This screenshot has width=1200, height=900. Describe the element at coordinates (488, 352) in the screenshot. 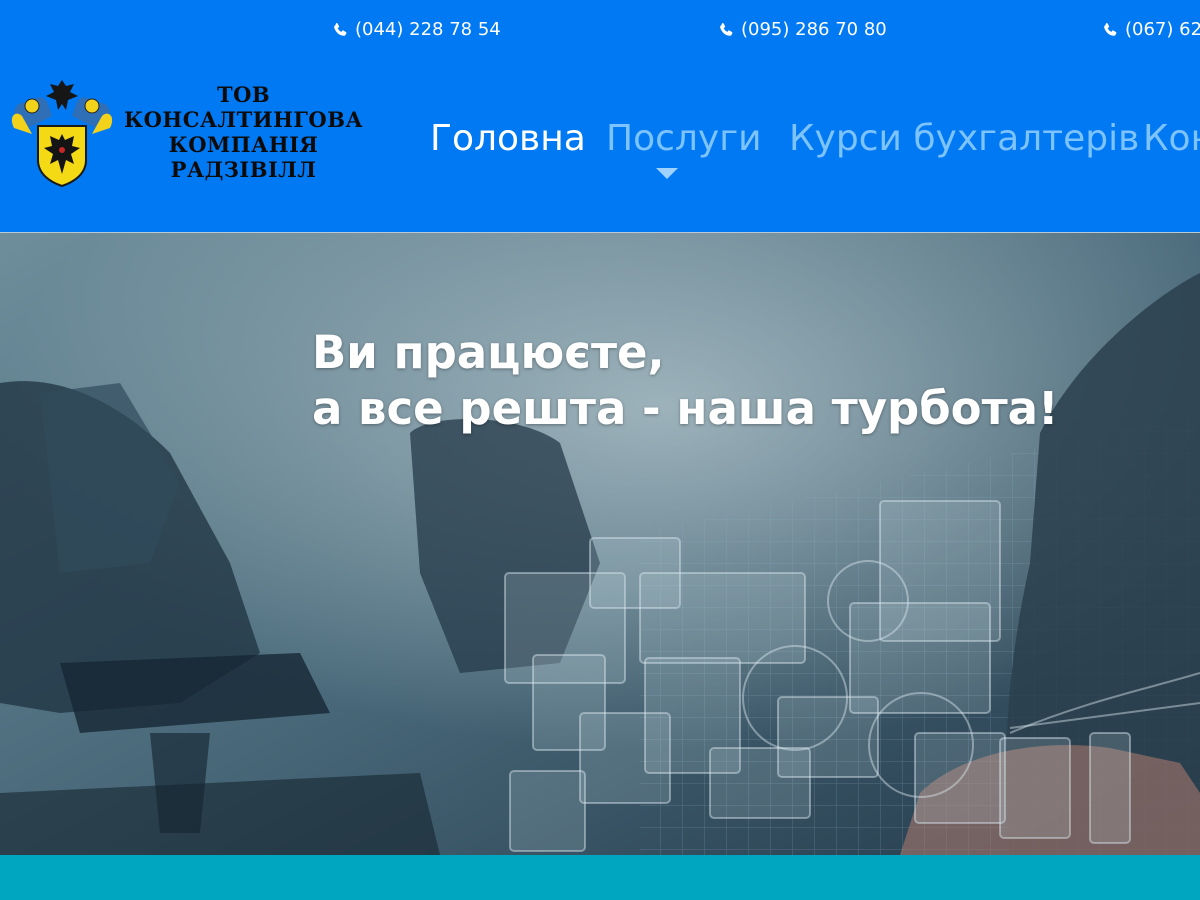

I see `hero-heading-line-1: Ви працюєте,` at that location.